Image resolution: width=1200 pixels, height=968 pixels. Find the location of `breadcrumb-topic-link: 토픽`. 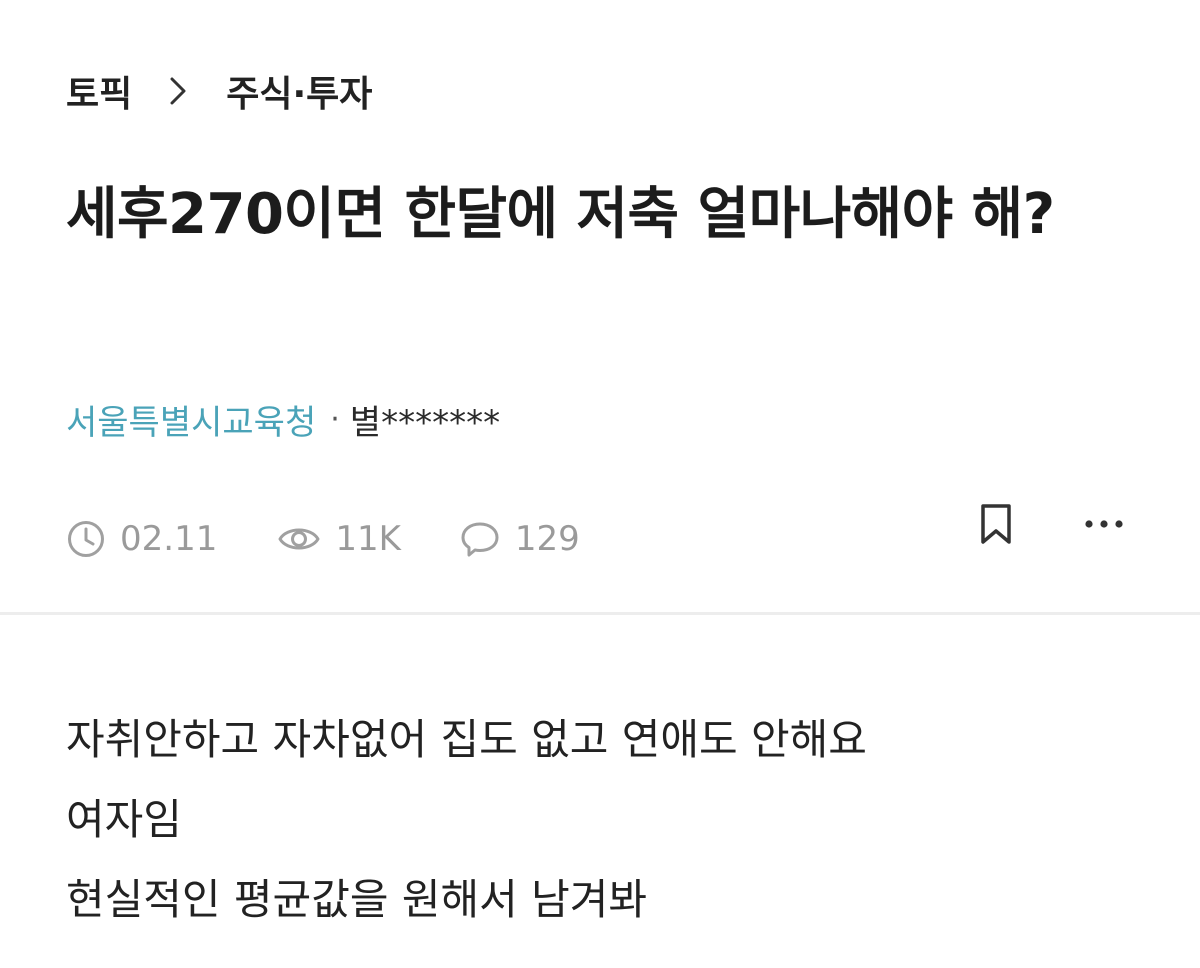

breadcrumb-topic-link: 토픽 is located at coordinates (99, 91).